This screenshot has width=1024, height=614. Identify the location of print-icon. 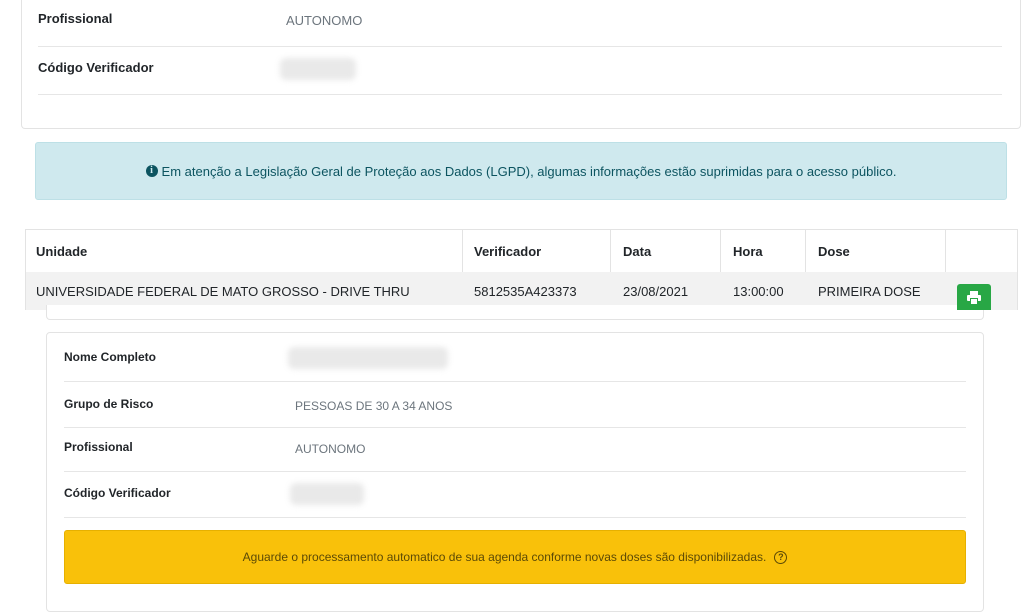
(974, 297).